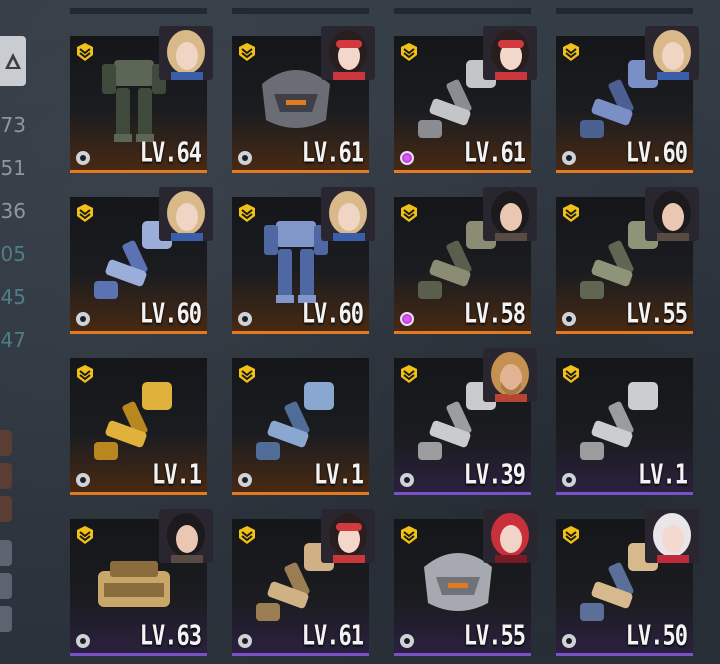  Describe the element at coordinates (494, 475) in the screenshot. I see `part-level: LV.39` at that location.